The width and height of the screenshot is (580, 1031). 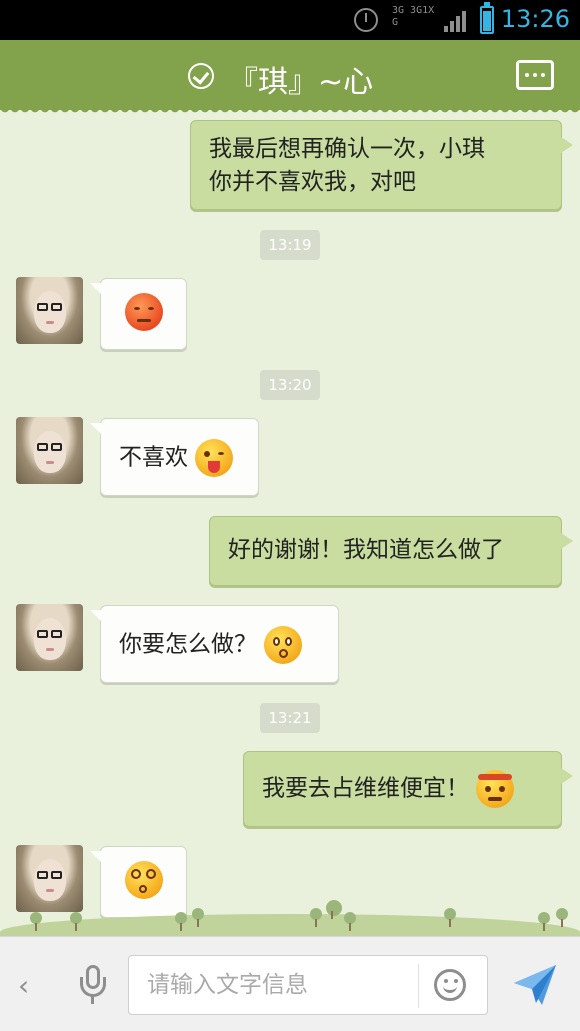 I want to click on chat-header: 『琪』~心, so click(x=290, y=78).